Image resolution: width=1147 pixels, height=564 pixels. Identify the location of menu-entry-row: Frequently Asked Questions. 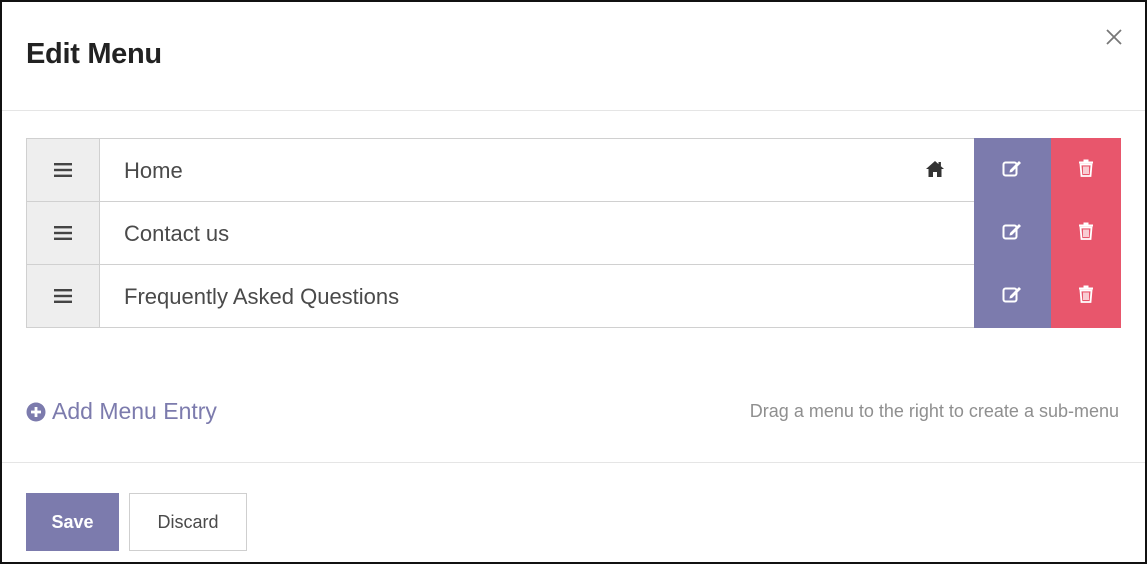
(573, 296).